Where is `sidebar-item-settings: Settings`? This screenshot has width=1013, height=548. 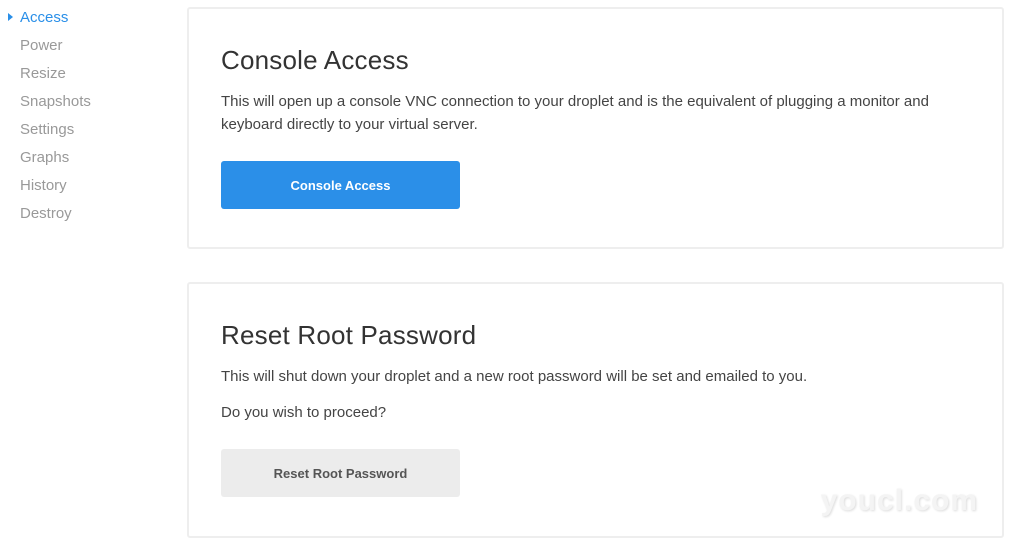 sidebar-item-settings: Settings is located at coordinates (90, 130).